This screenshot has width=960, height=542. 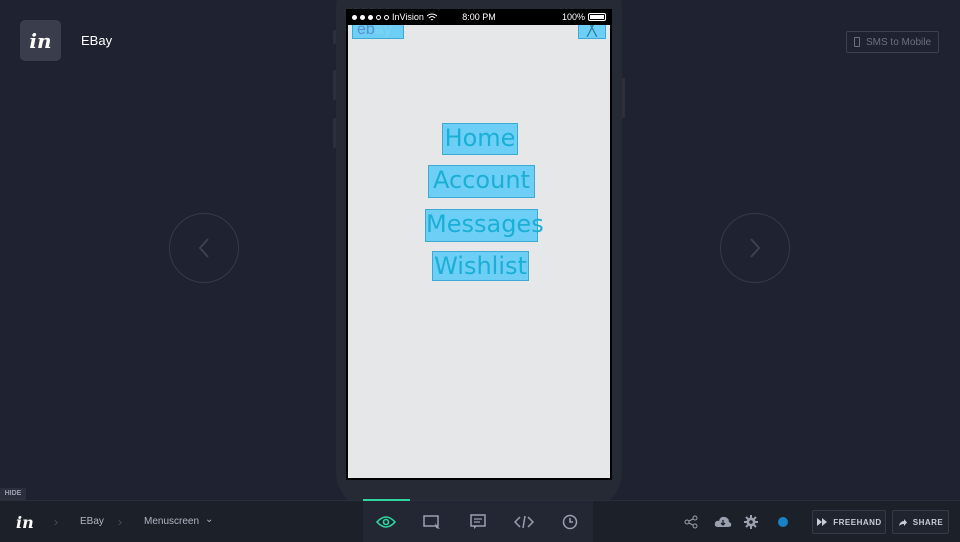 What do you see at coordinates (209, 519) in the screenshot?
I see `screen-dropdown-caret: ⌄` at bounding box center [209, 519].